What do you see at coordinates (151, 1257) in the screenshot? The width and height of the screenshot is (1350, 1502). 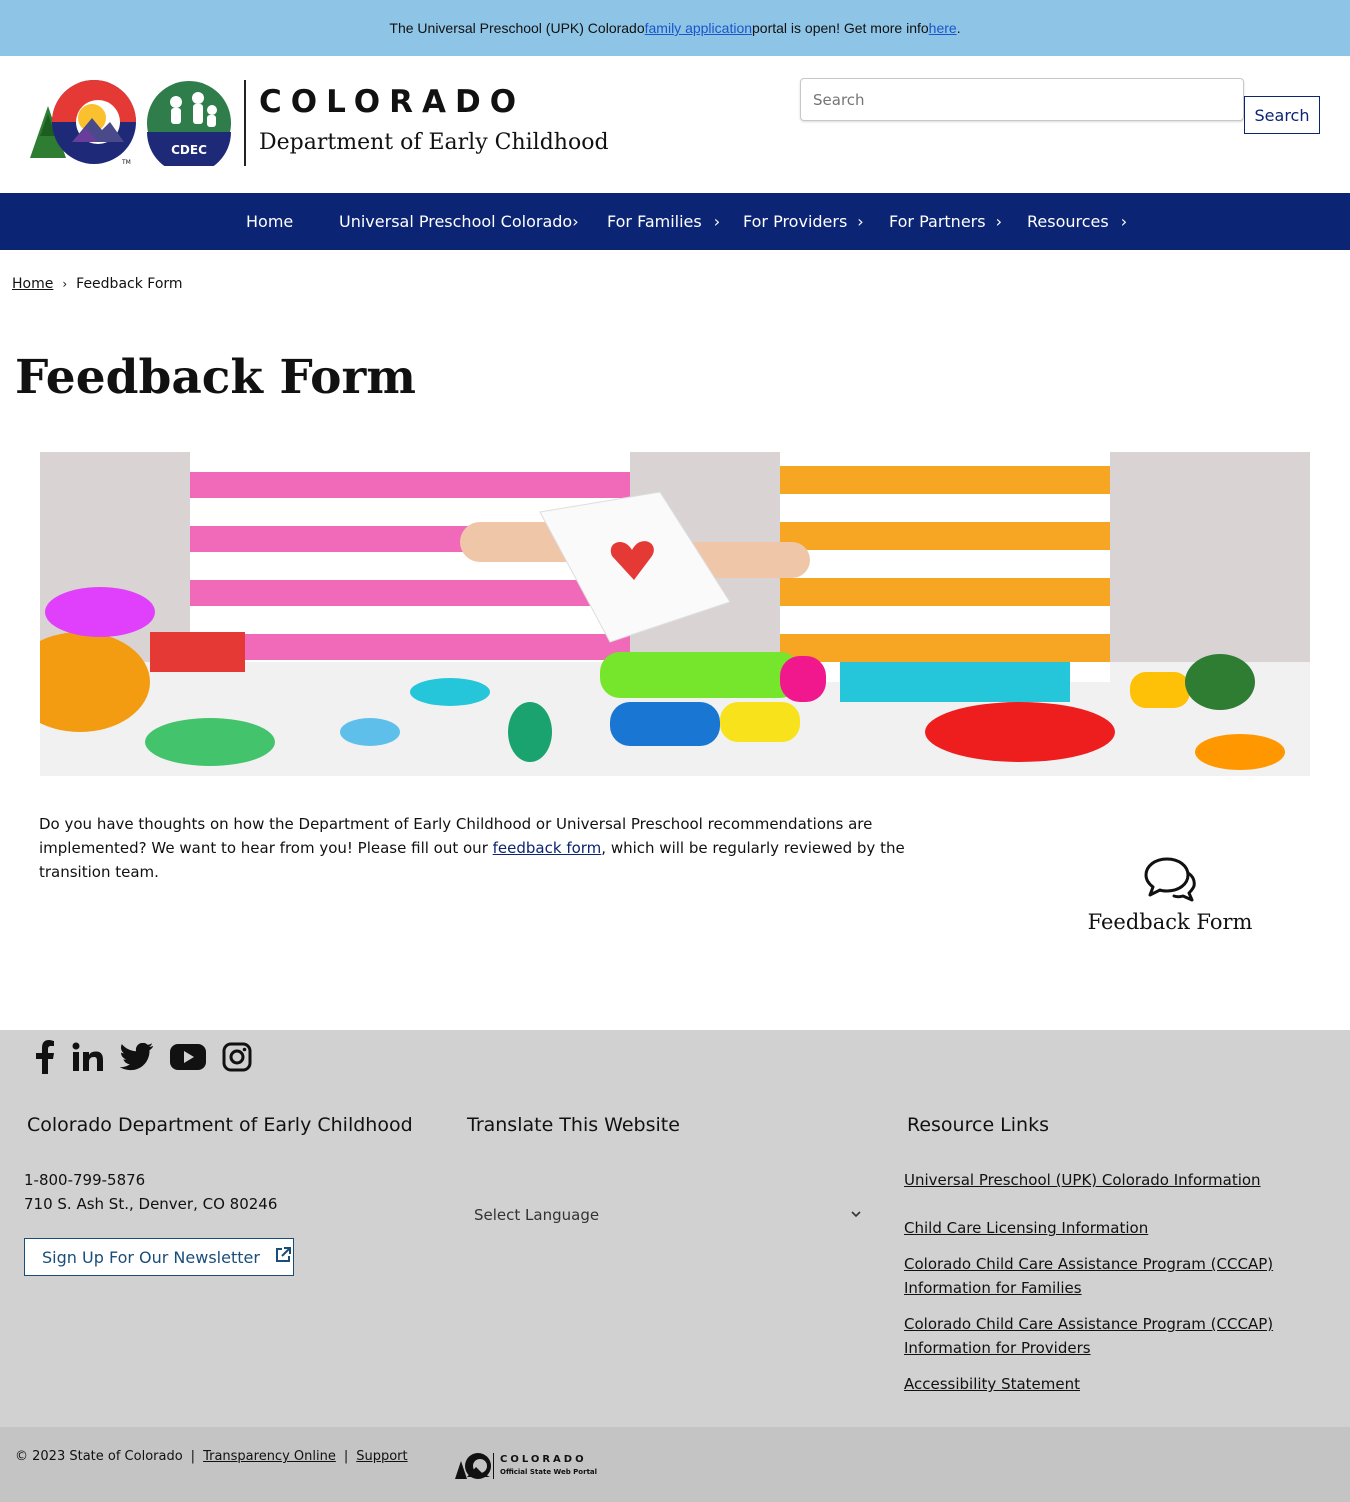 I see `newsletter-label: Sign Up For Our Newsletter` at bounding box center [151, 1257].